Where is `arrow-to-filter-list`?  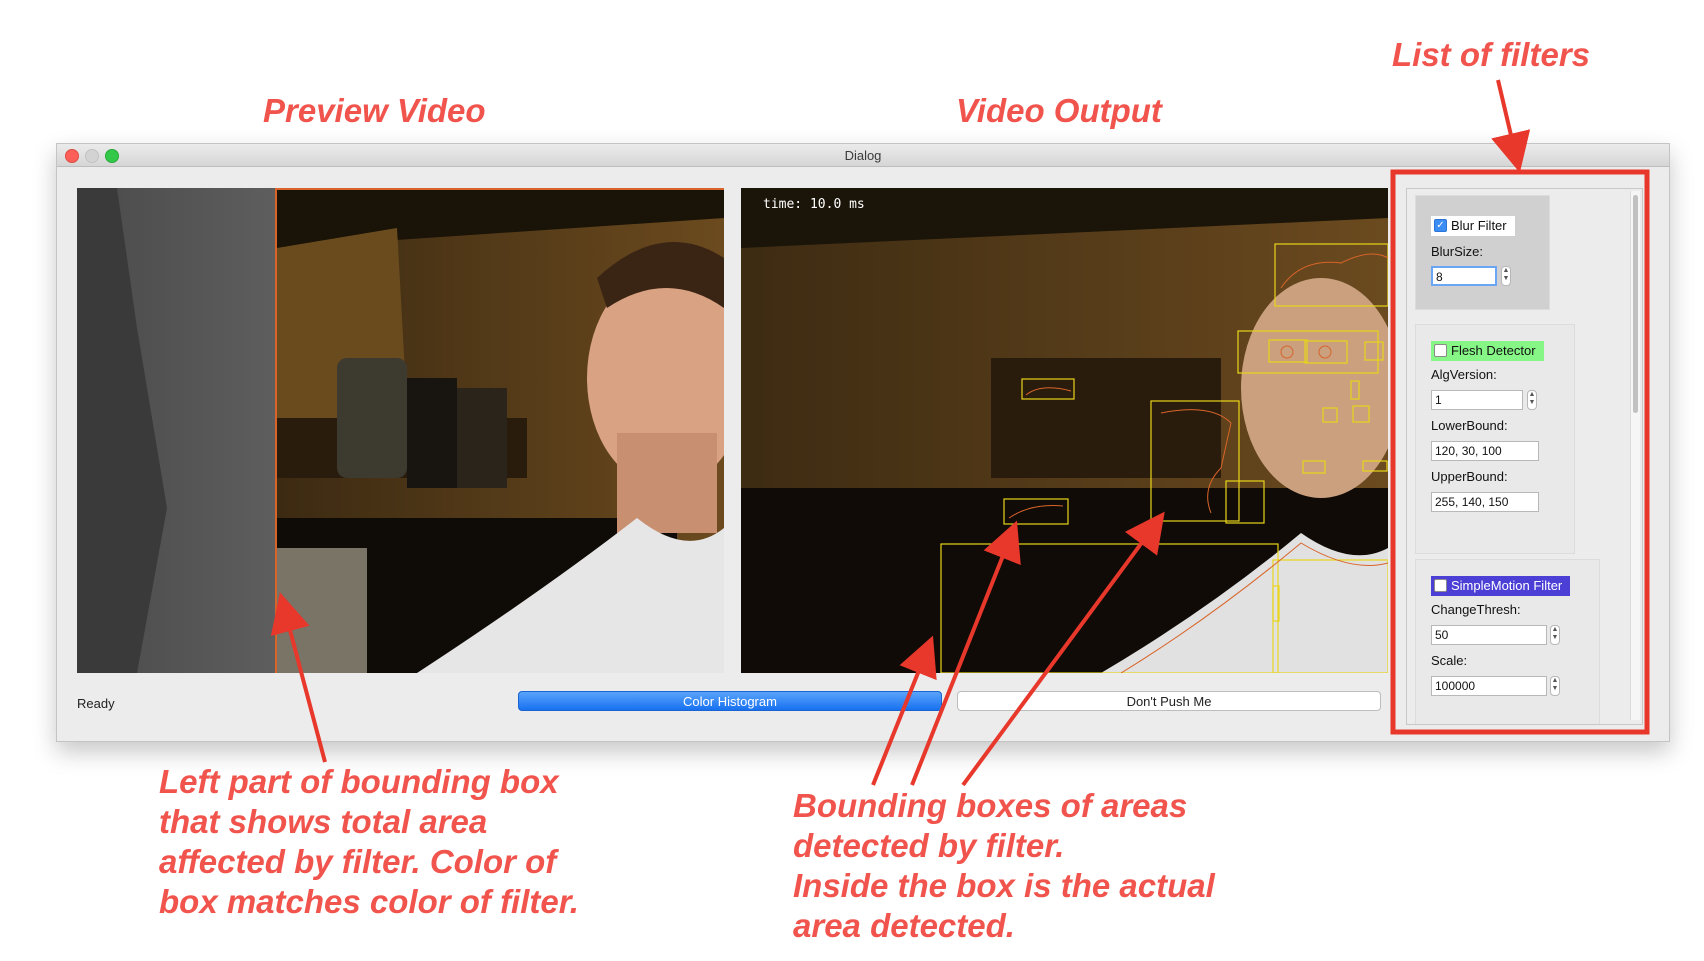
arrow-to-filter-list is located at coordinates (1511, 126).